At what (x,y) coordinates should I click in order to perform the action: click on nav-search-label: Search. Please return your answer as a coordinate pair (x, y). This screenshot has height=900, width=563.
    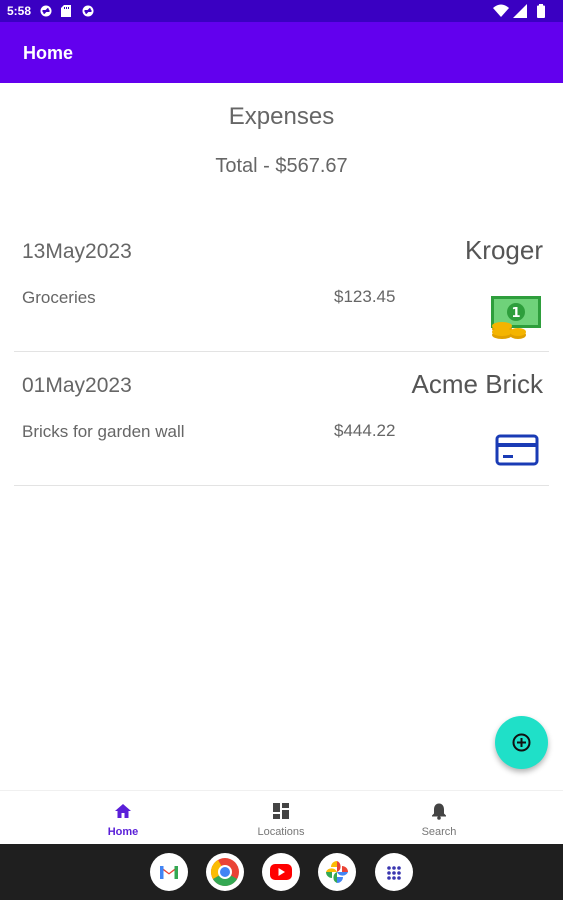
    Looking at the image, I should click on (439, 832).